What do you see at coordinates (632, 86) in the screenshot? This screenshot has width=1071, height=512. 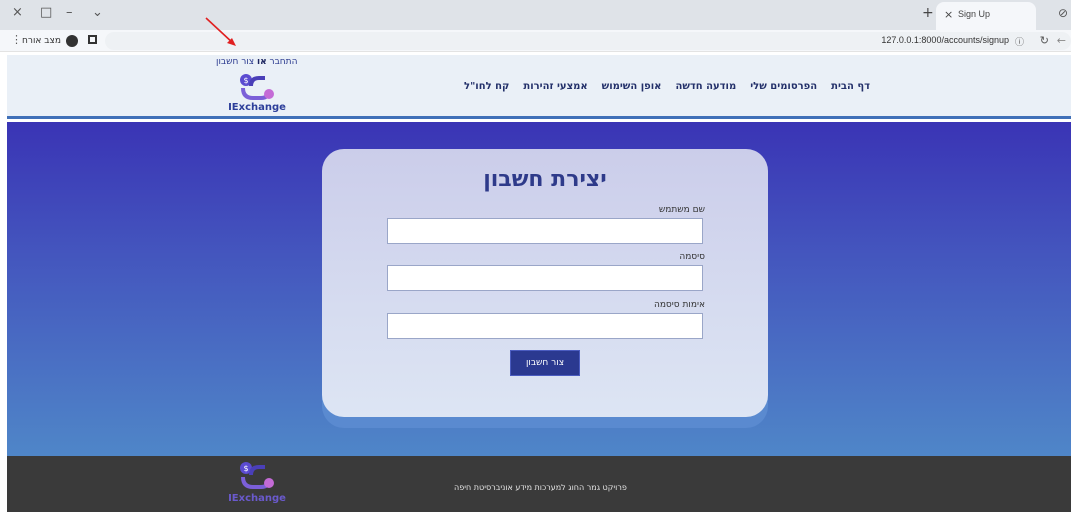 I see `nav-how-to-use: אופן השימוש` at bounding box center [632, 86].